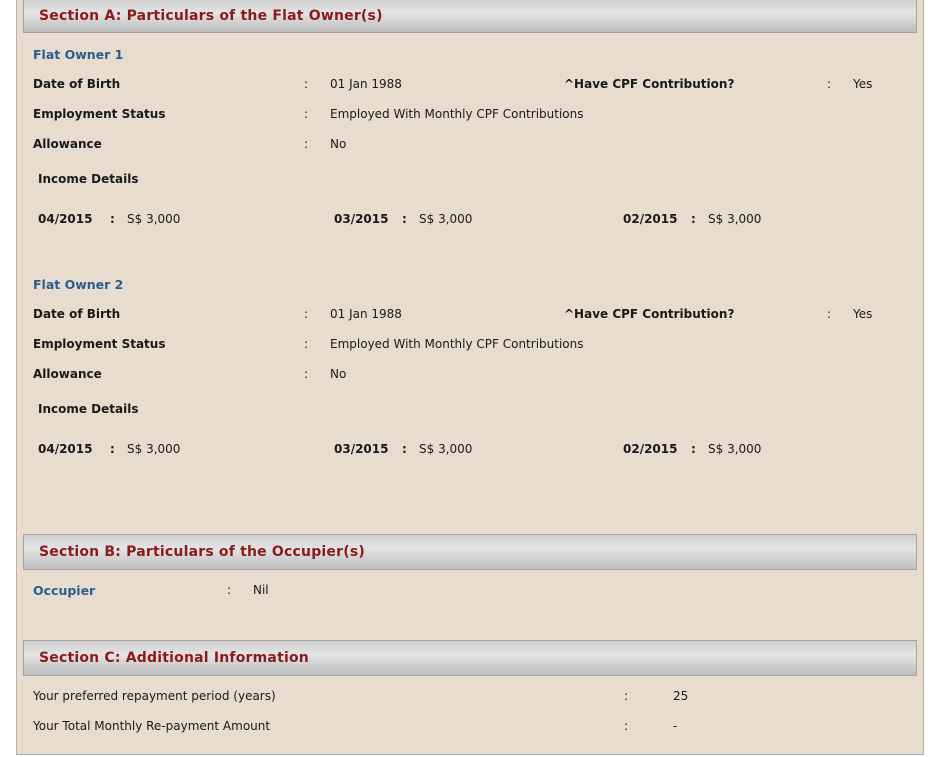 Image resolution: width=943 pixels, height=757 pixels. Describe the element at coordinates (446, 219) in the screenshot. I see `owner-1-income-amount-2: S$ 3,000` at that location.